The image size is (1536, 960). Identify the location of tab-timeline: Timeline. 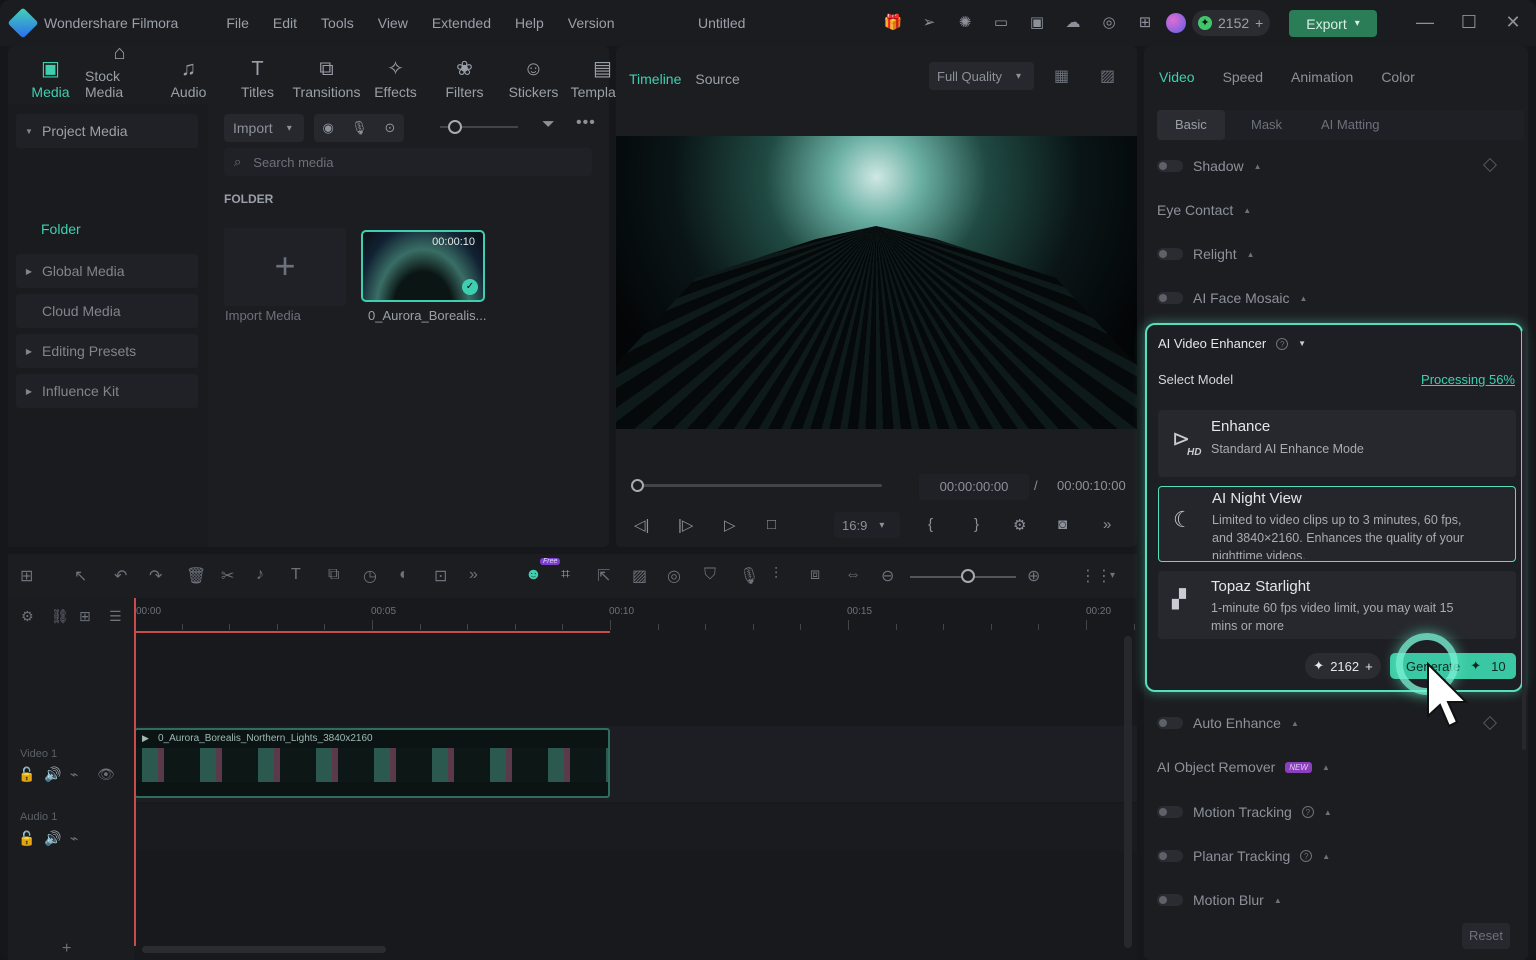
(655, 79).